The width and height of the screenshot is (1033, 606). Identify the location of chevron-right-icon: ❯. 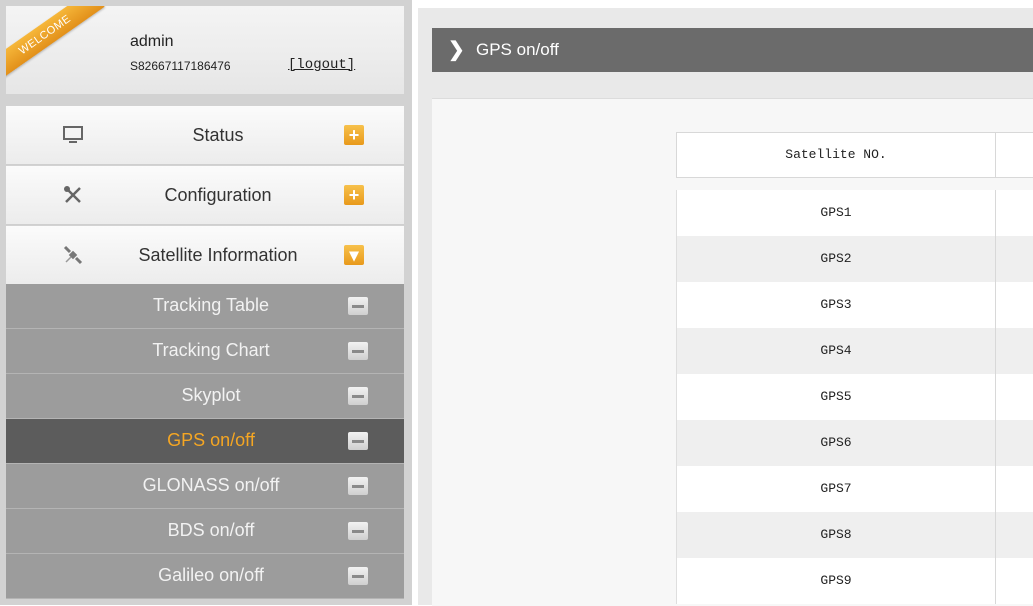
(456, 50).